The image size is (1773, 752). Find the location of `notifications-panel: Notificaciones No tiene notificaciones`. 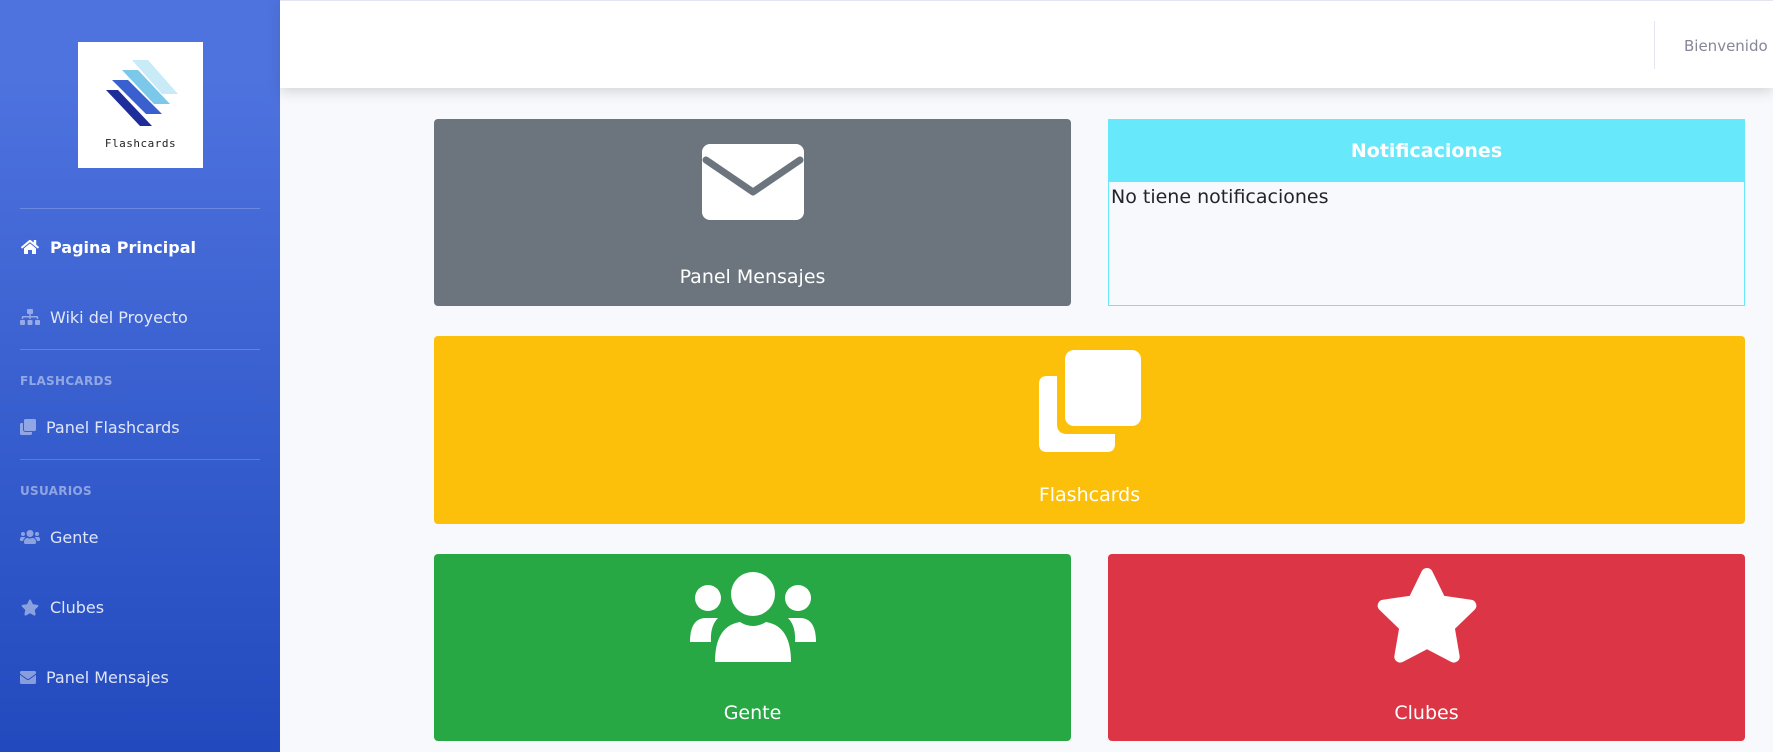

notifications-panel: Notificaciones No tiene notificaciones is located at coordinates (1426, 212).